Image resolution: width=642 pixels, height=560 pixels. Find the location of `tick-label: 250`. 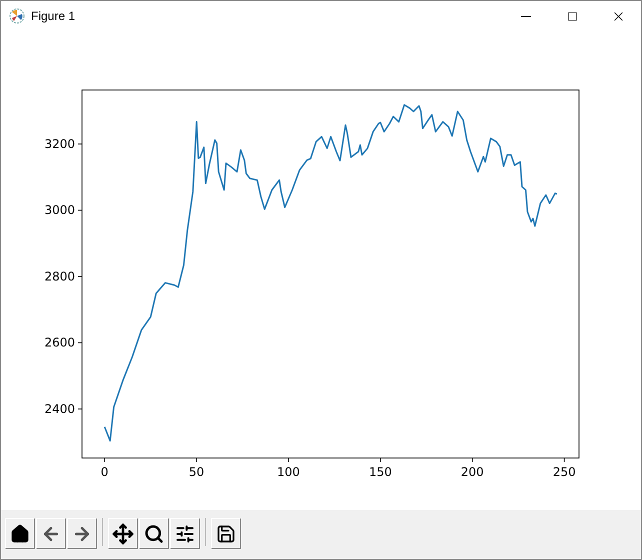

tick-label: 250 is located at coordinates (564, 472).